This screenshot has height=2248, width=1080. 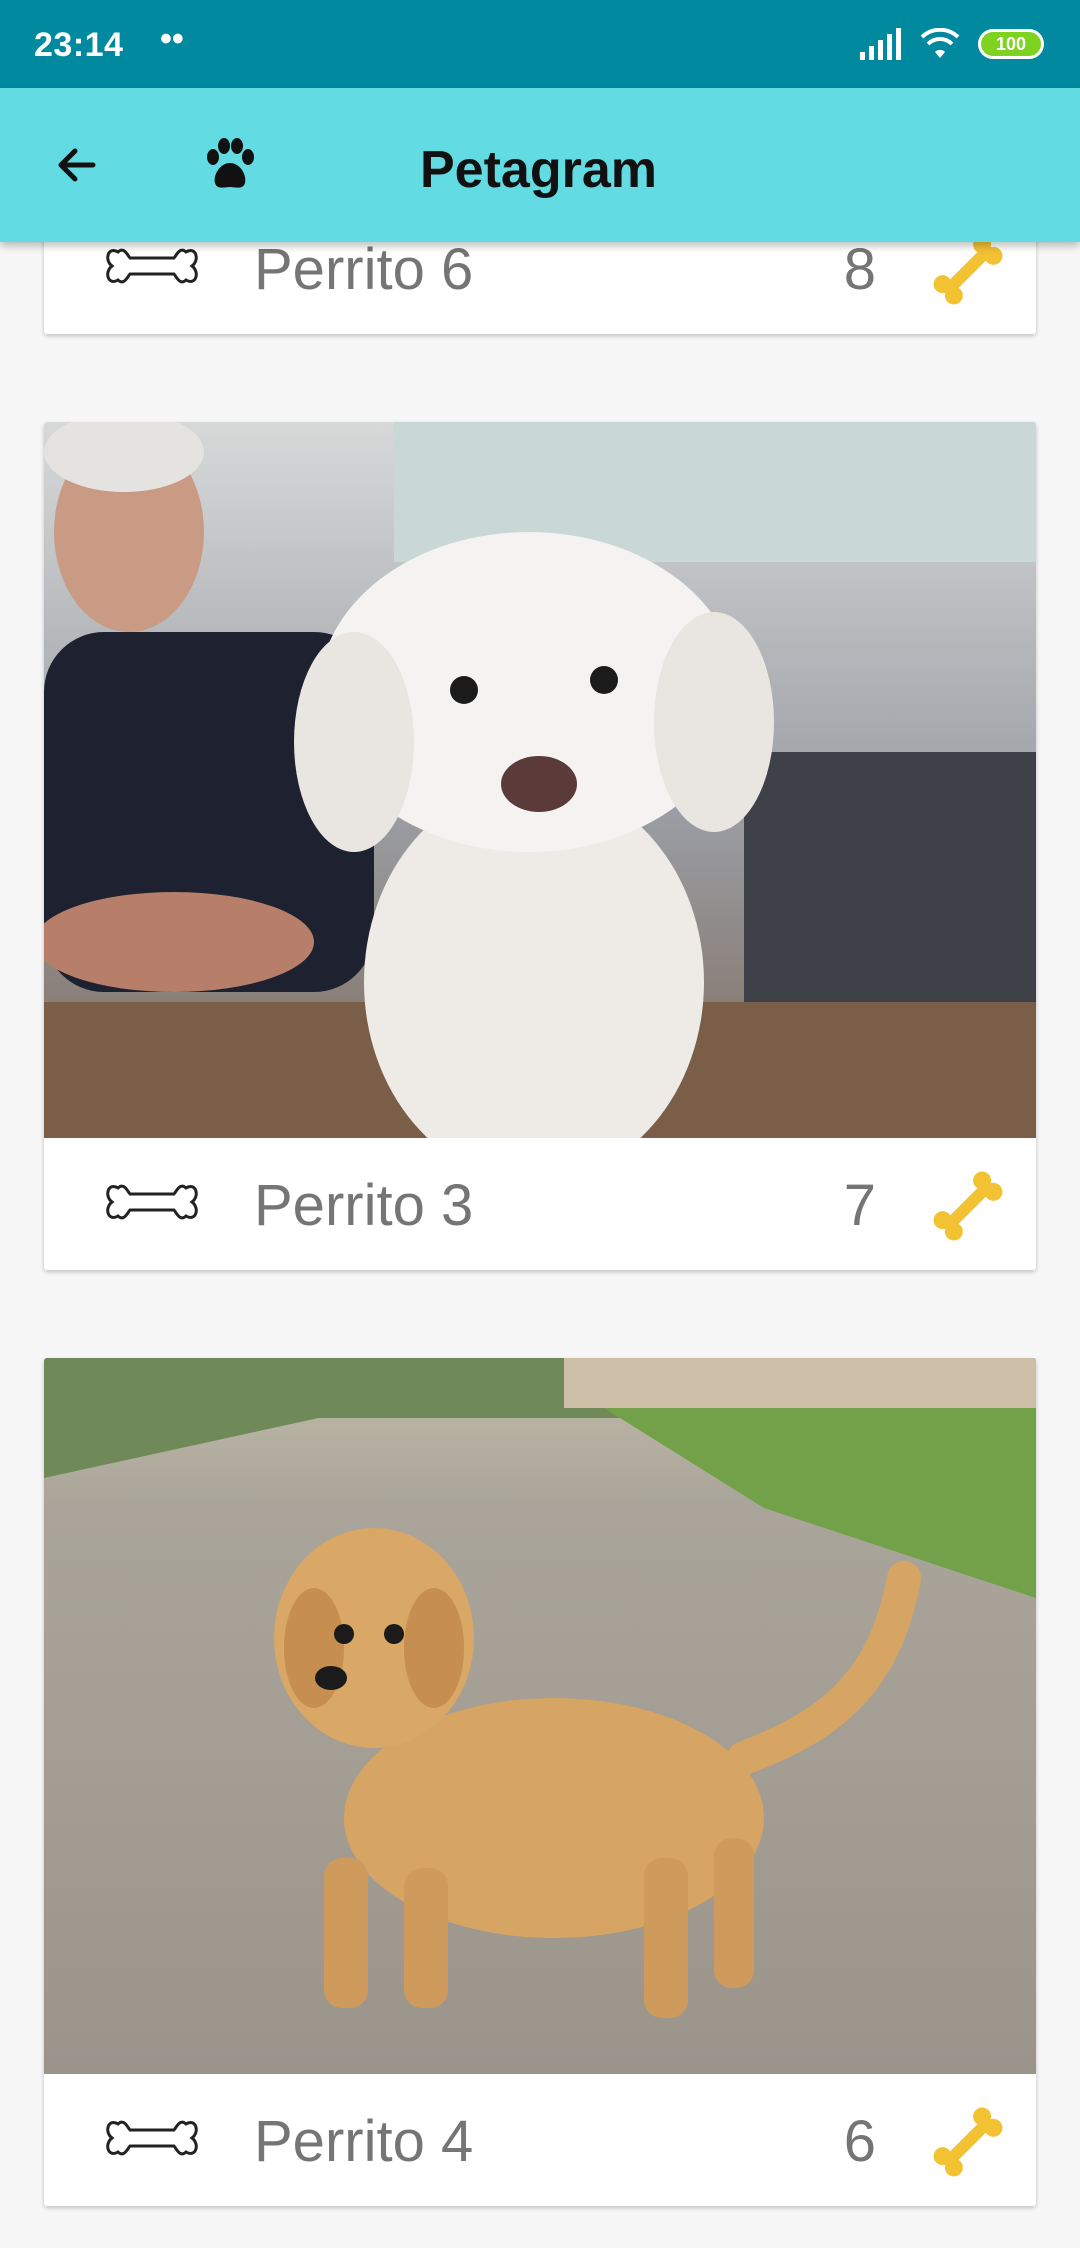 I want to click on app-toolbar: Petagram, so click(x=540, y=165).